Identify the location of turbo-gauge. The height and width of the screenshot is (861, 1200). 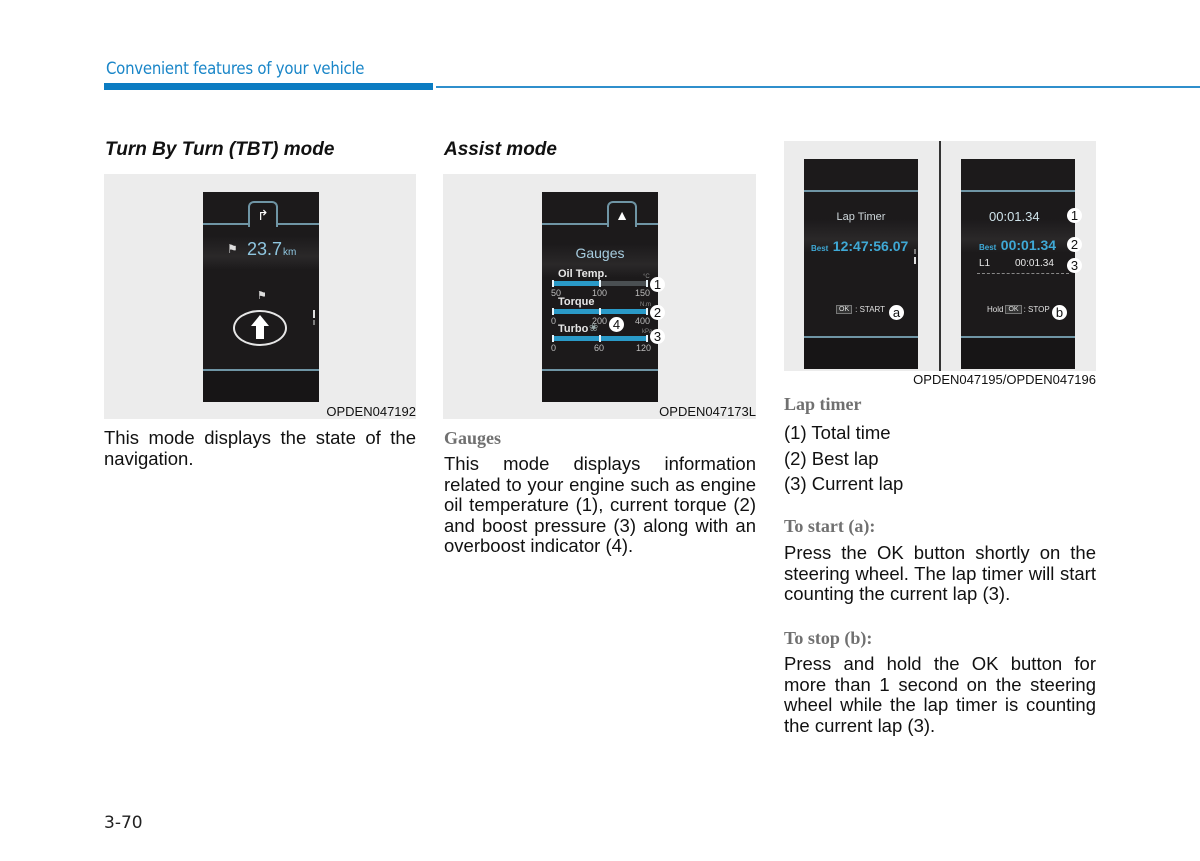
(600, 338).